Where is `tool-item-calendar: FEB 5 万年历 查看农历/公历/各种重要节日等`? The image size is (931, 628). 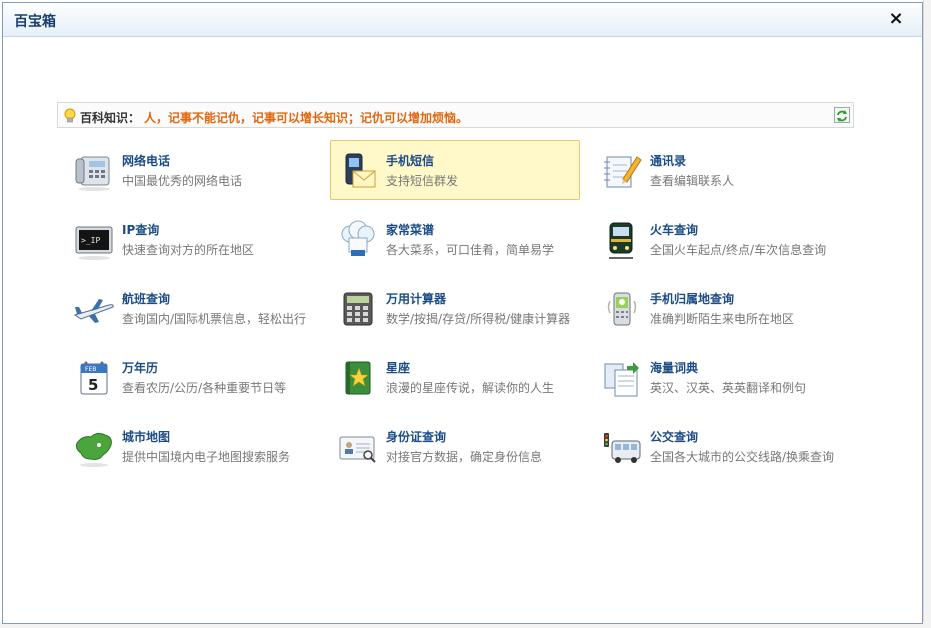
tool-item-calendar: FEB 5 万年历 查看农历/公历/各种重要节日等 is located at coordinates (191, 377).